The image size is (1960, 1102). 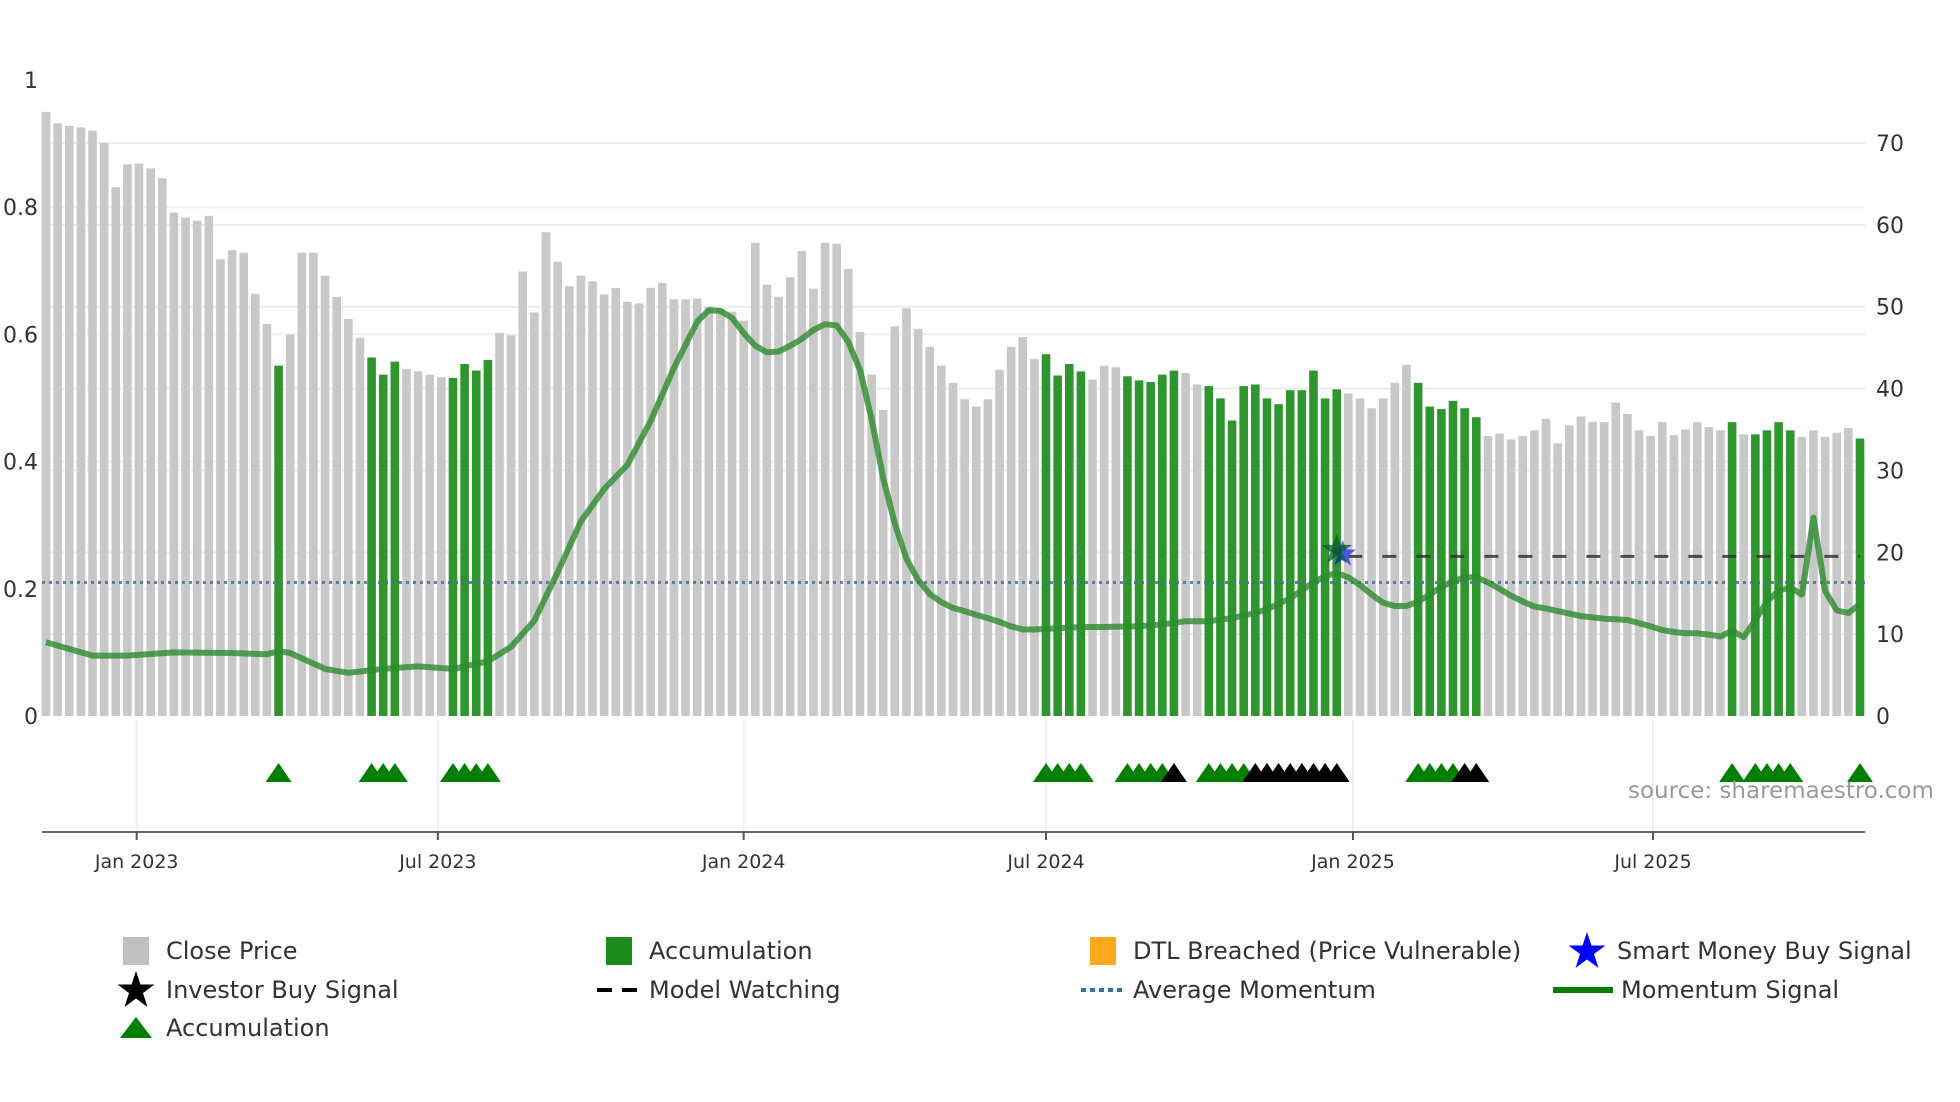 What do you see at coordinates (1890, 144) in the screenshot?
I see `right-tick-label: 70` at bounding box center [1890, 144].